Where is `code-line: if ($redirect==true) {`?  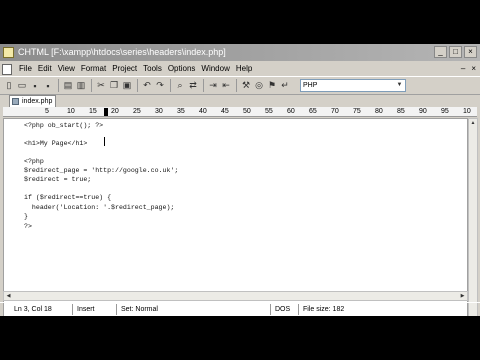
code-line: if ($redirect==true) { is located at coordinates (68, 197).